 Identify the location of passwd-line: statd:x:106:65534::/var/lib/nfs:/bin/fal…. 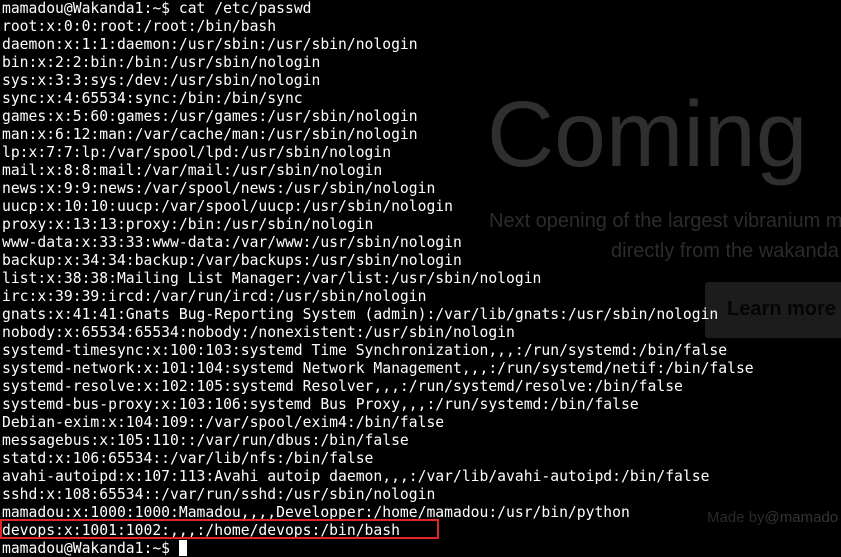
(188, 458).